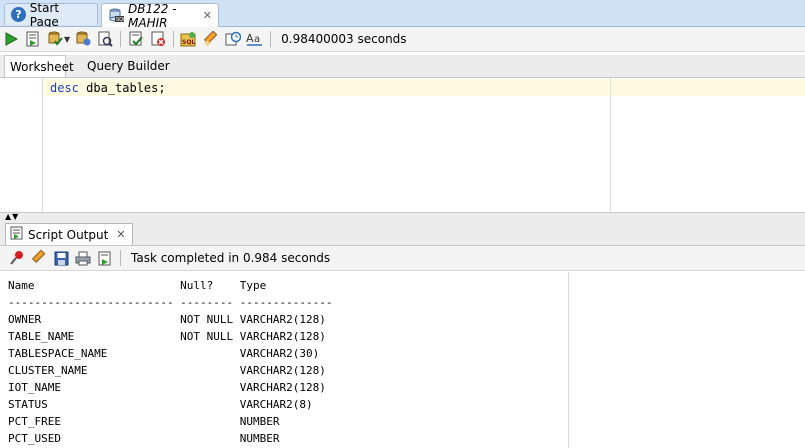 This screenshot has height=448, width=805. What do you see at coordinates (61, 258) in the screenshot?
I see `save-icon` at bounding box center [61, 258].